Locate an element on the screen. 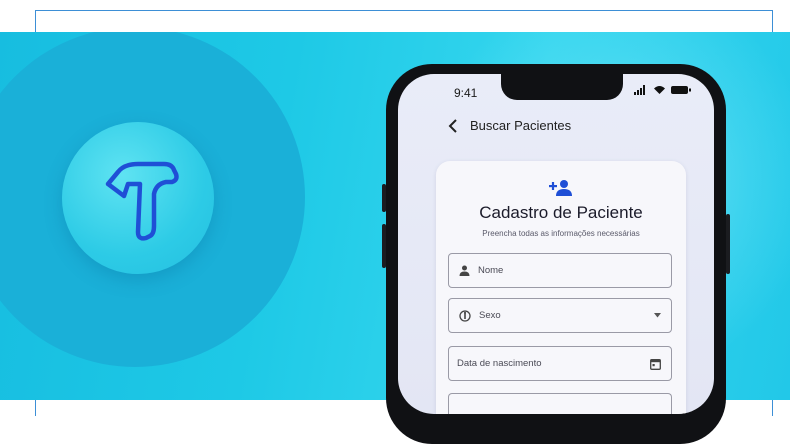 The height and width of the screenshot is (444, 790). phone-power-button is located at coordinates (728, 244).